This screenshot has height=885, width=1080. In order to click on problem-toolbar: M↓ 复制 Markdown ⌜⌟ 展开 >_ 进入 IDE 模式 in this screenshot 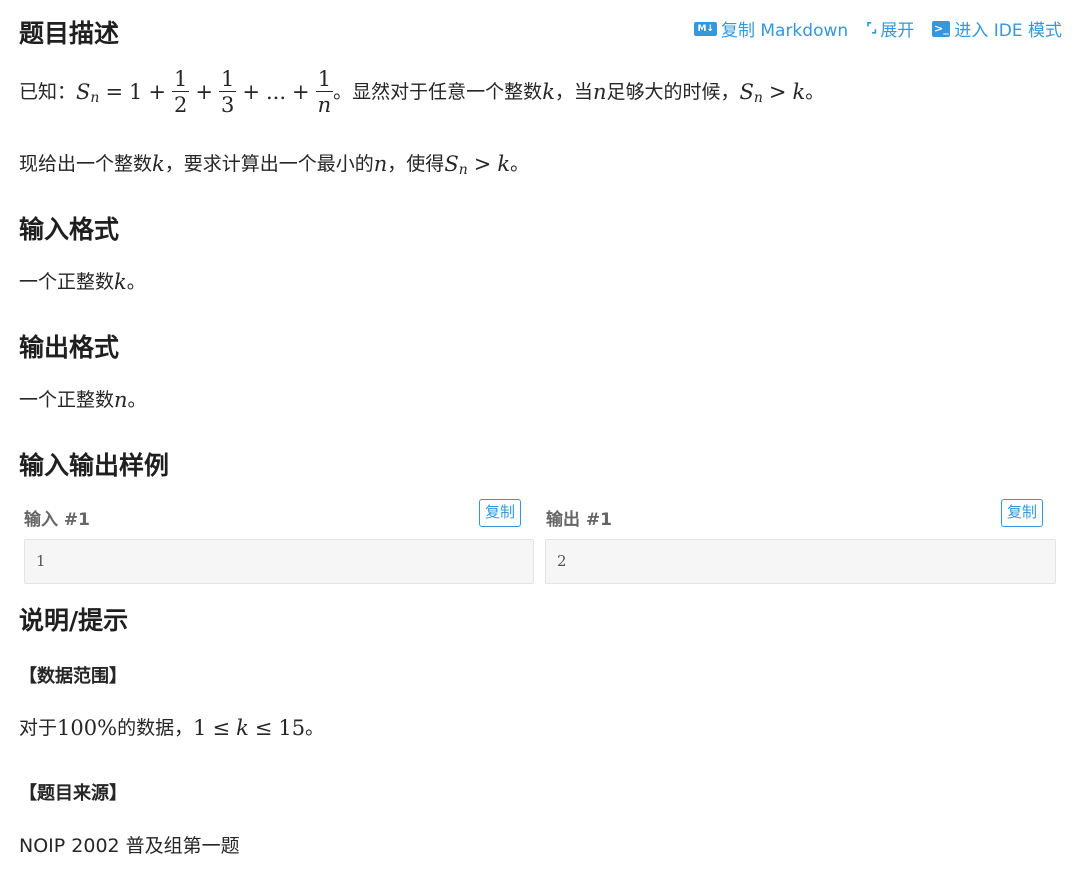, I will do `click(878, 28)`.